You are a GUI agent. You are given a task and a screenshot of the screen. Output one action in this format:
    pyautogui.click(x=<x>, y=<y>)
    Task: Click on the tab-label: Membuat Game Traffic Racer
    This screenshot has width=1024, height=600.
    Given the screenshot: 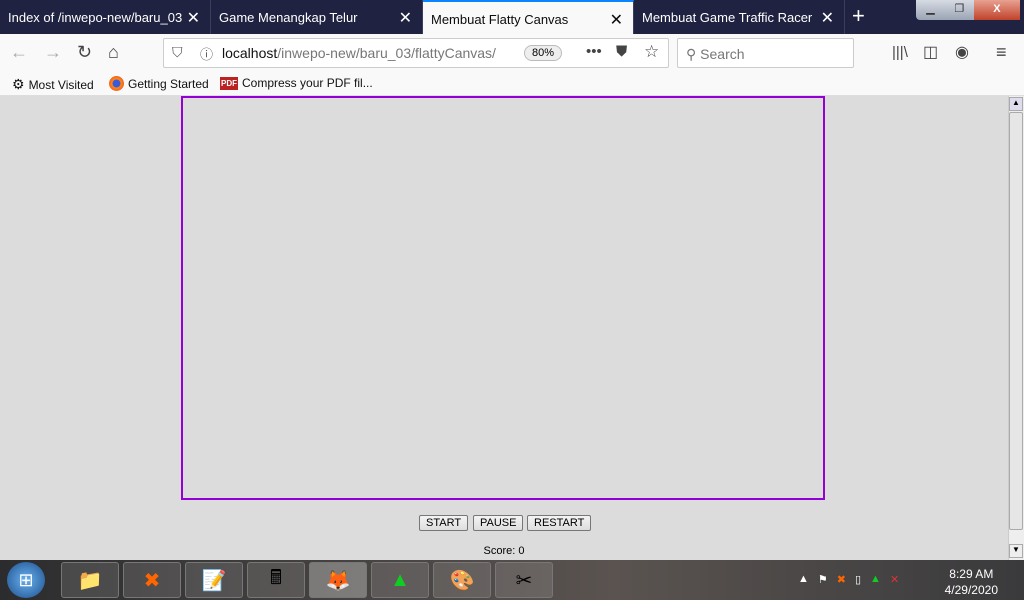 What is the action you would take?
    pyautogui.click(x=727, y=17)
    